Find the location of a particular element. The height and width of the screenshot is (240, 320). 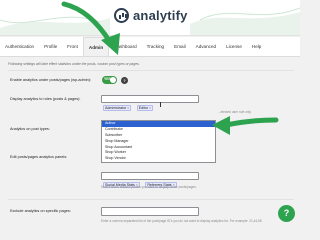

help-chat-button: ? is located at coordinates (286, 213).